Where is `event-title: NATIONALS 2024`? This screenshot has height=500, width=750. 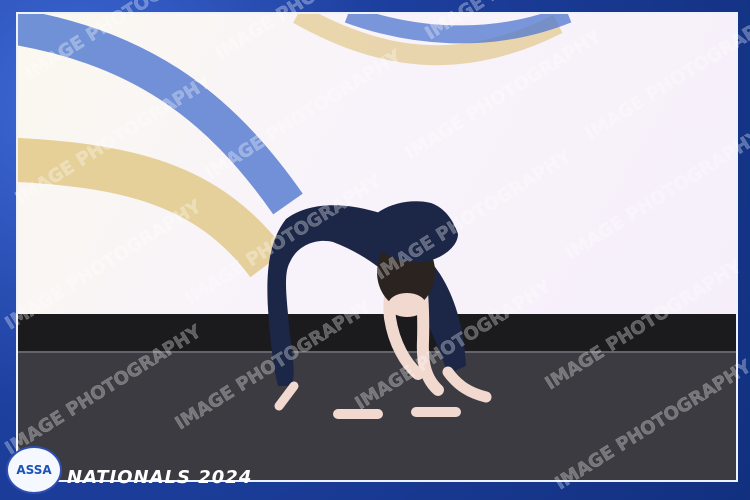
event-title: NATIONALS 2024 is located at coordinates (160, 477).